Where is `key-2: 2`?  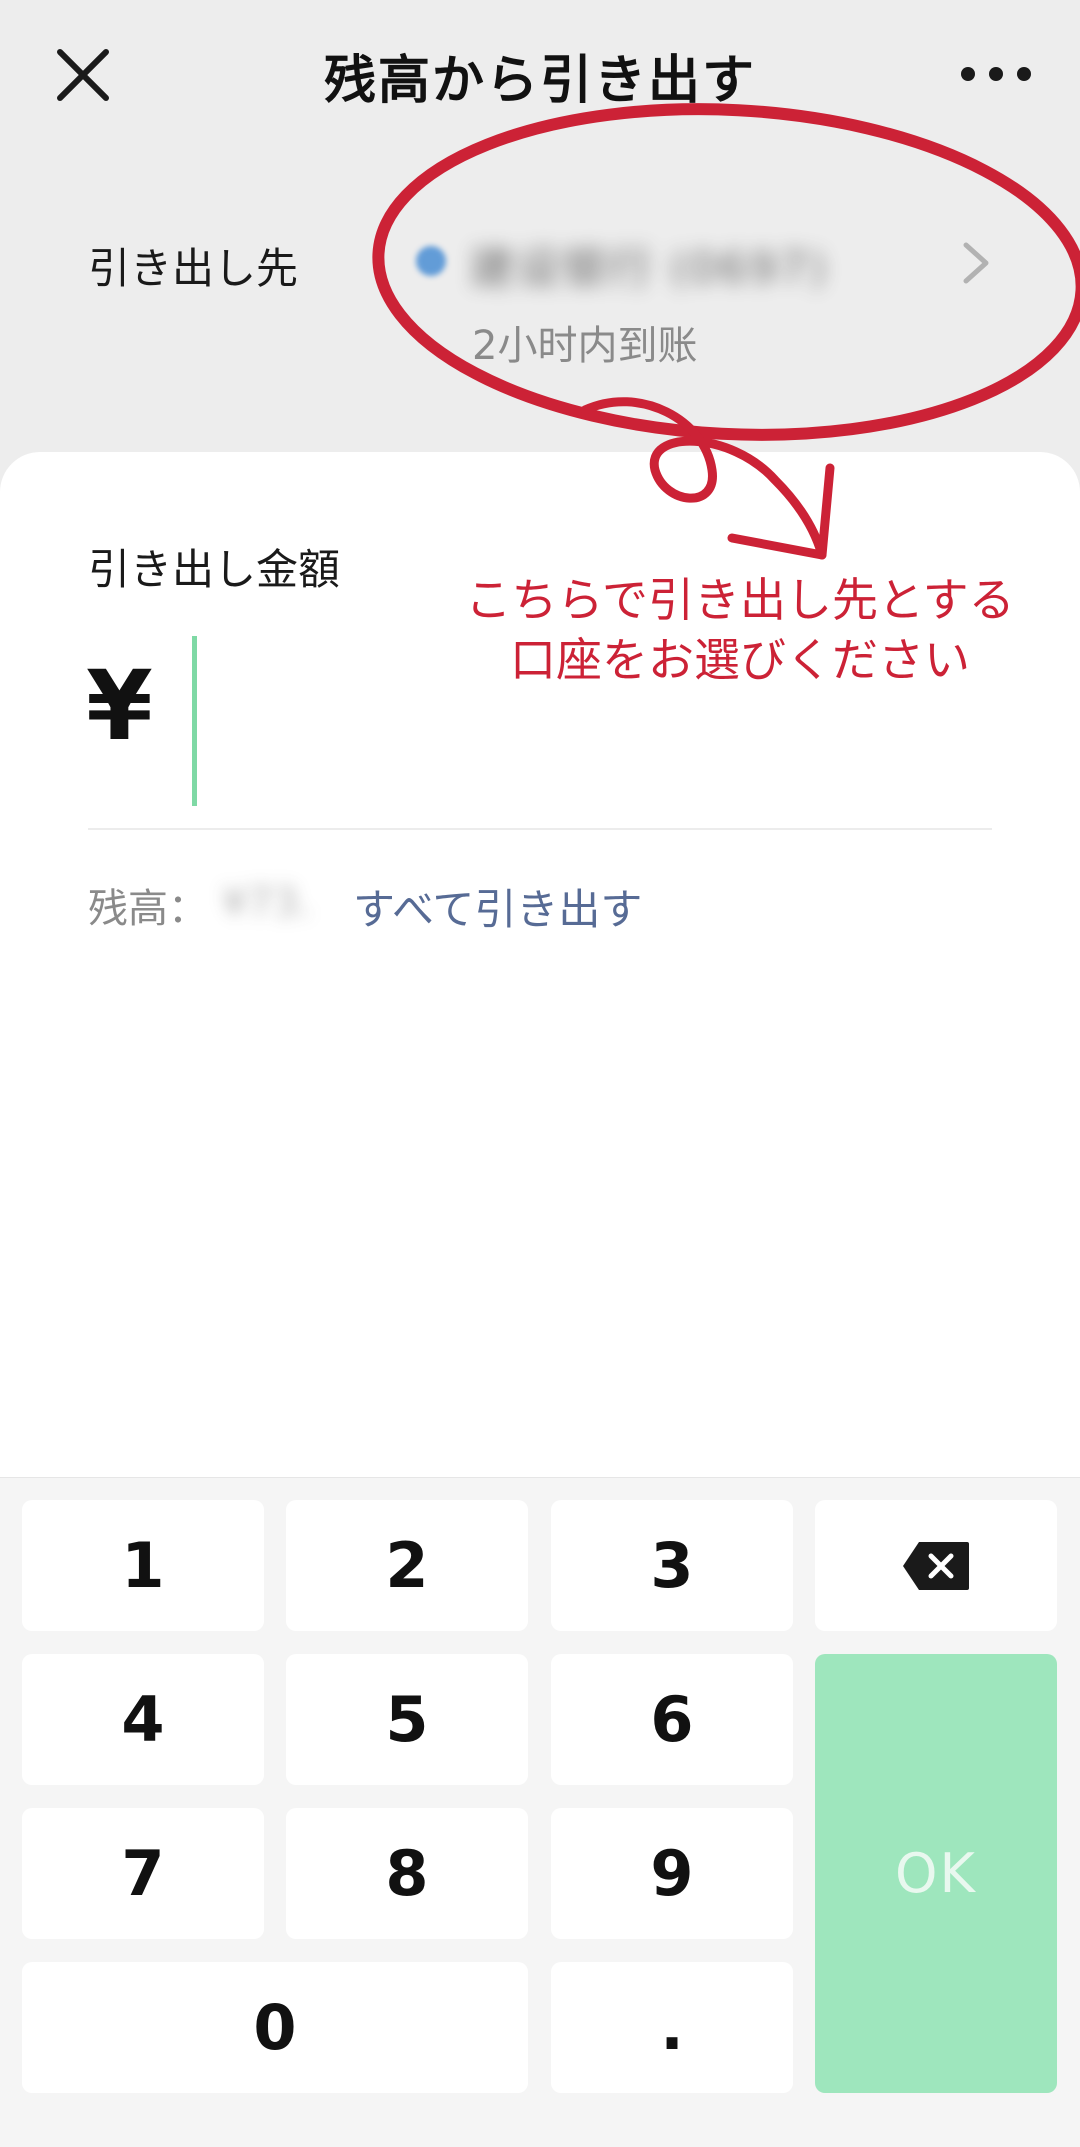
key-2: 2 is located at coordinates (407, 1565).